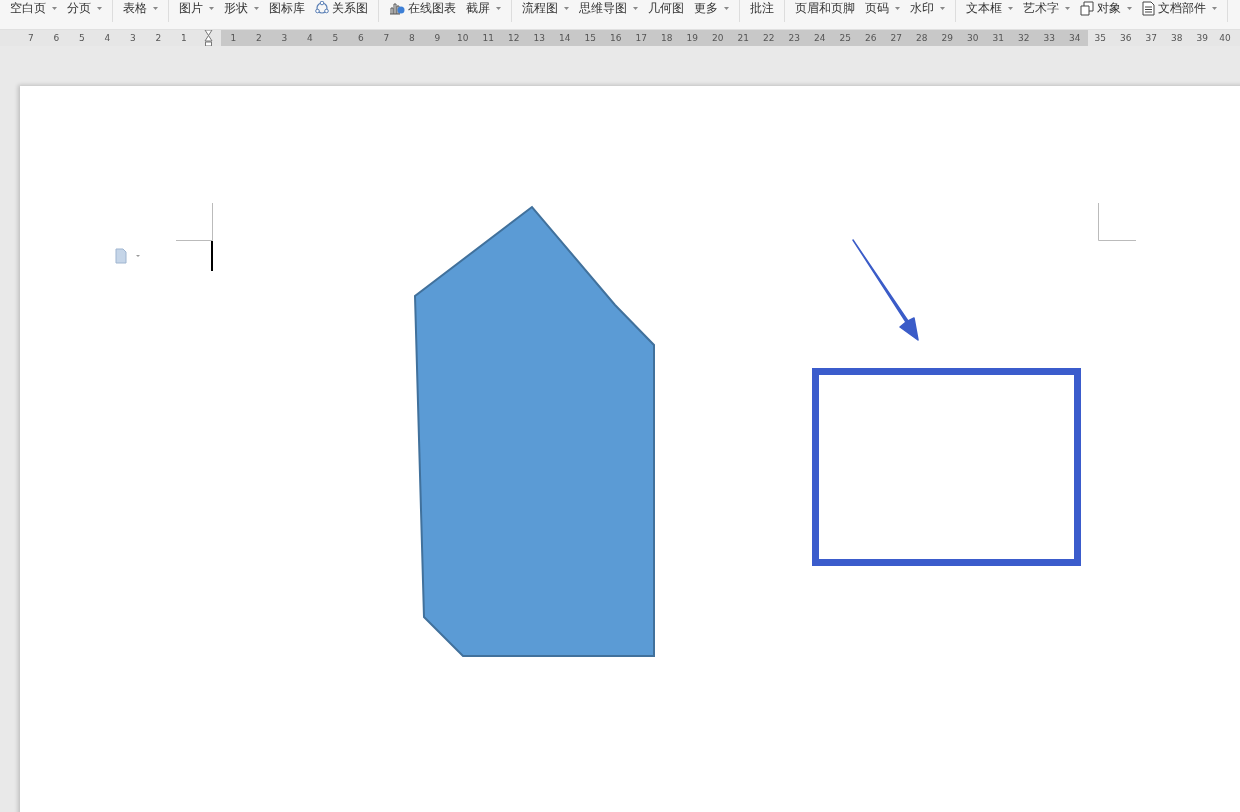 This screenshot has width=1240, height=812. I want to click on toolbar-button: 文本框, so click(989, 8).